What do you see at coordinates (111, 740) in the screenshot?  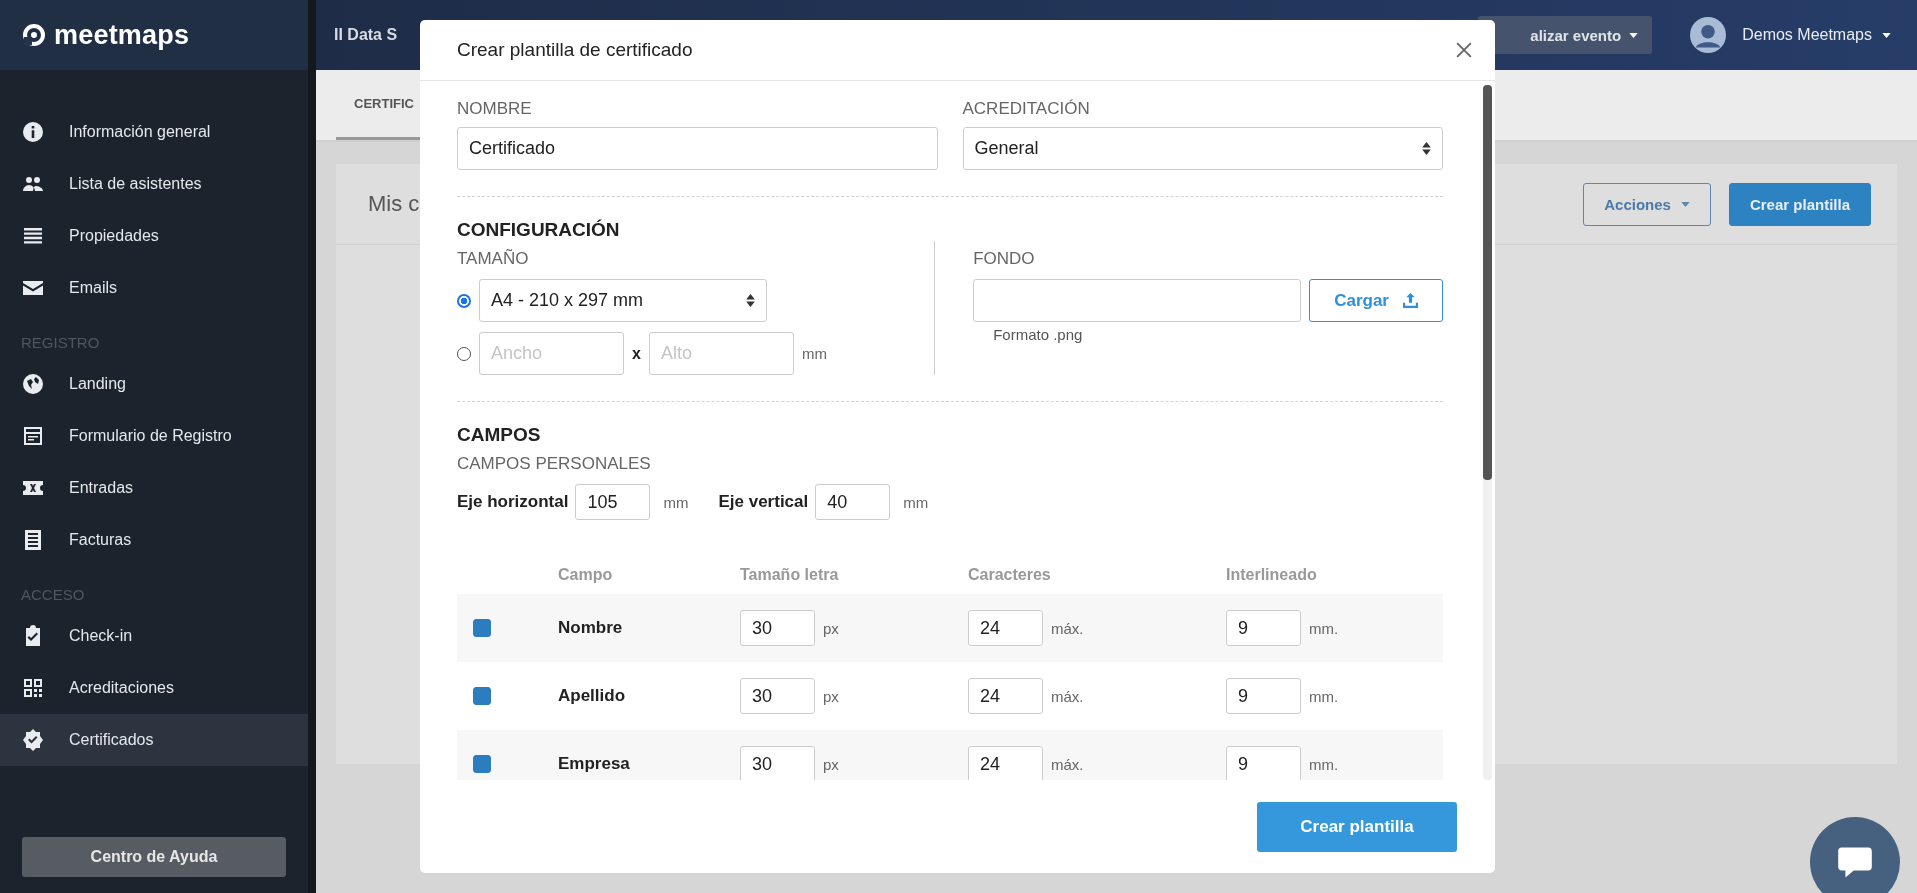 I see `sidebar-item-label: Certificados` at bounding box center [111, 740].